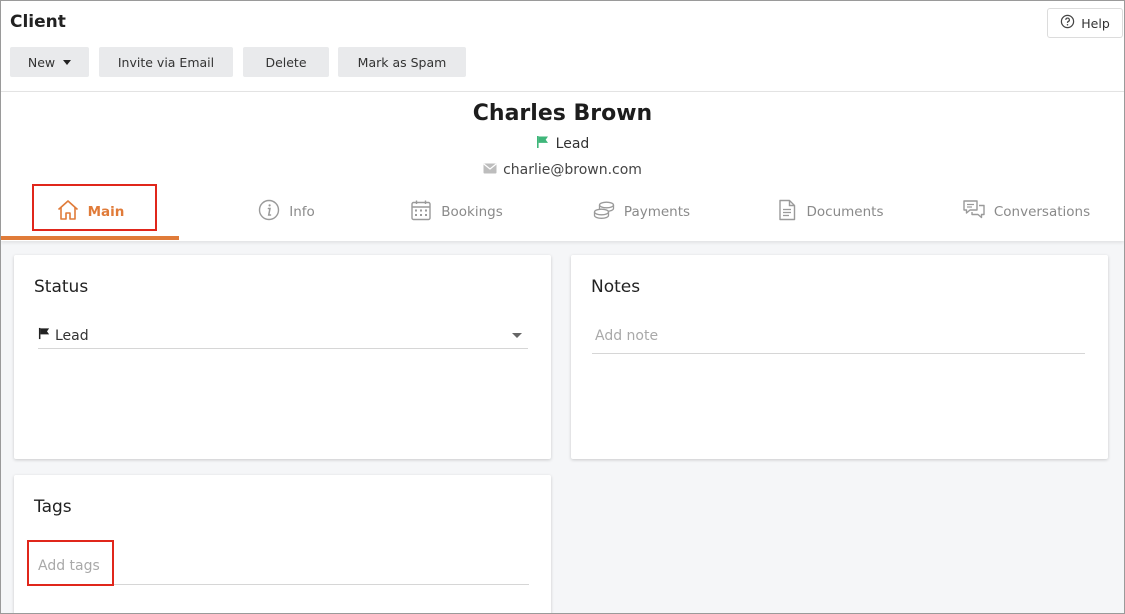 This screenshot has width=1125, height=614. I want to click on envelope-icon, so click(490, 170).